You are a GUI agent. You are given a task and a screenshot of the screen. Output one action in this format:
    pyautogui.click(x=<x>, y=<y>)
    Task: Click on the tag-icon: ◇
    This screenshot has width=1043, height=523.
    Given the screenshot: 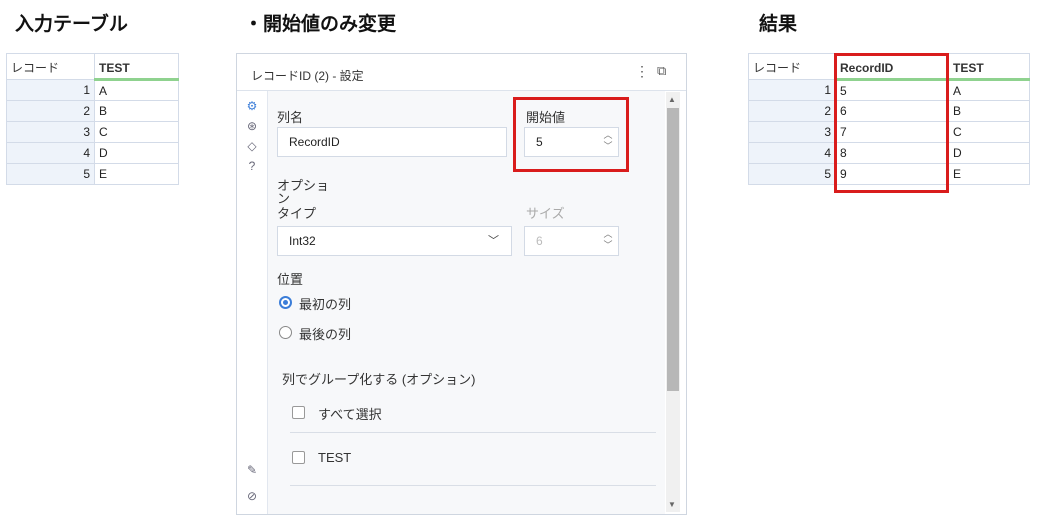 What is the action you would take?
    pyautogui.click(x=252, y=146)
    